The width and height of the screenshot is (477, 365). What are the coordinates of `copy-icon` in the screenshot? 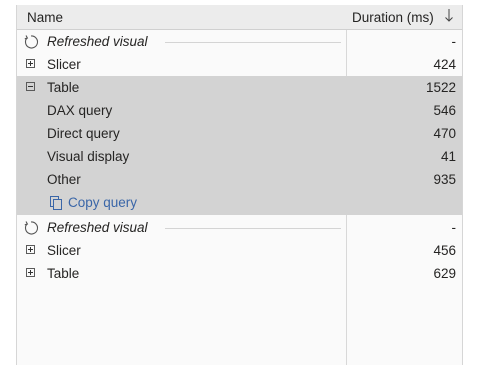 It's located at (56, 203).